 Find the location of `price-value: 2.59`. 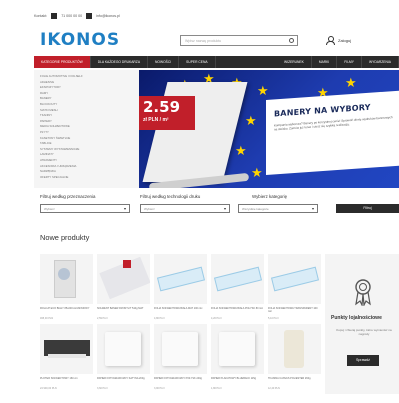

price-value: 2.59 is located at coordinates (162, 107).